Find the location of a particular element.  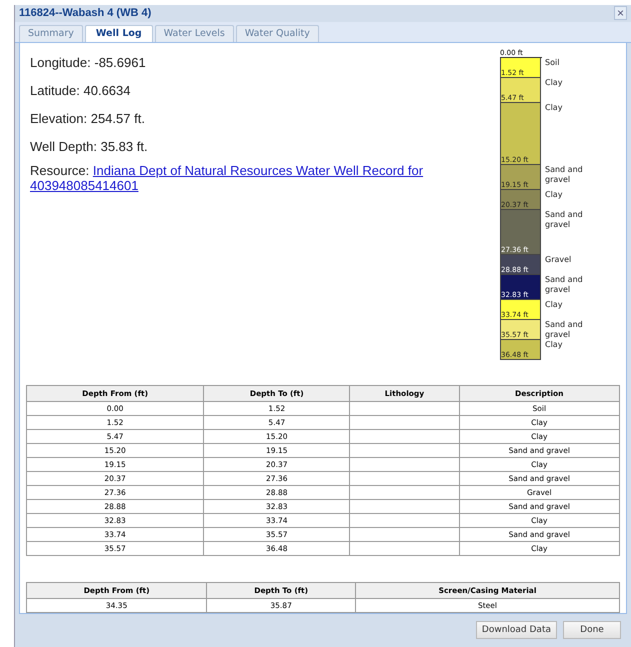

dialog-button: Done is located at coordinates (592, 630).